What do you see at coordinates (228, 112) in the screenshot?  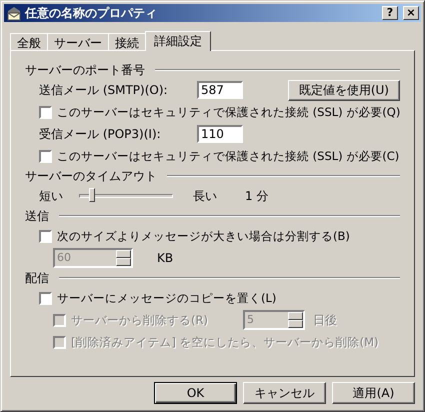 I see `checkbox-label: このサーバーはセキュリティで保護された接続 (SSL) が必要(Q)` at bounding box center [228, 112].